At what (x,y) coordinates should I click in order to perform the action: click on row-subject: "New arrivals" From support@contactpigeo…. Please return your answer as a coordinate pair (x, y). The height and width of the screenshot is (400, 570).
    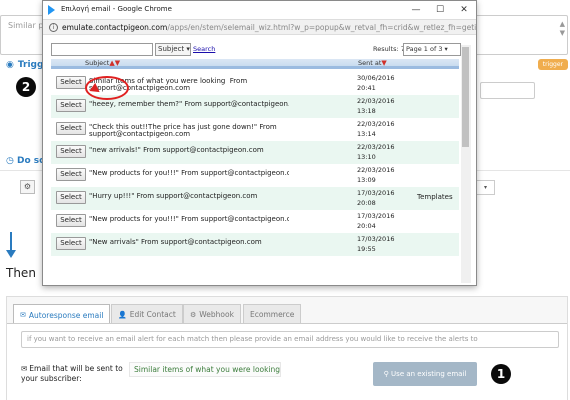
    Looking at the image, I should click on (175, 242).